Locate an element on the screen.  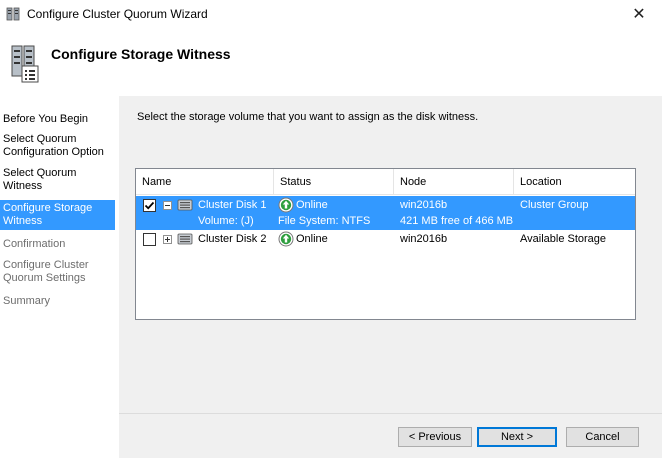
title-bar: Configure Cluster Quorum Wizard ✕ is located at coordinates (331, 14).